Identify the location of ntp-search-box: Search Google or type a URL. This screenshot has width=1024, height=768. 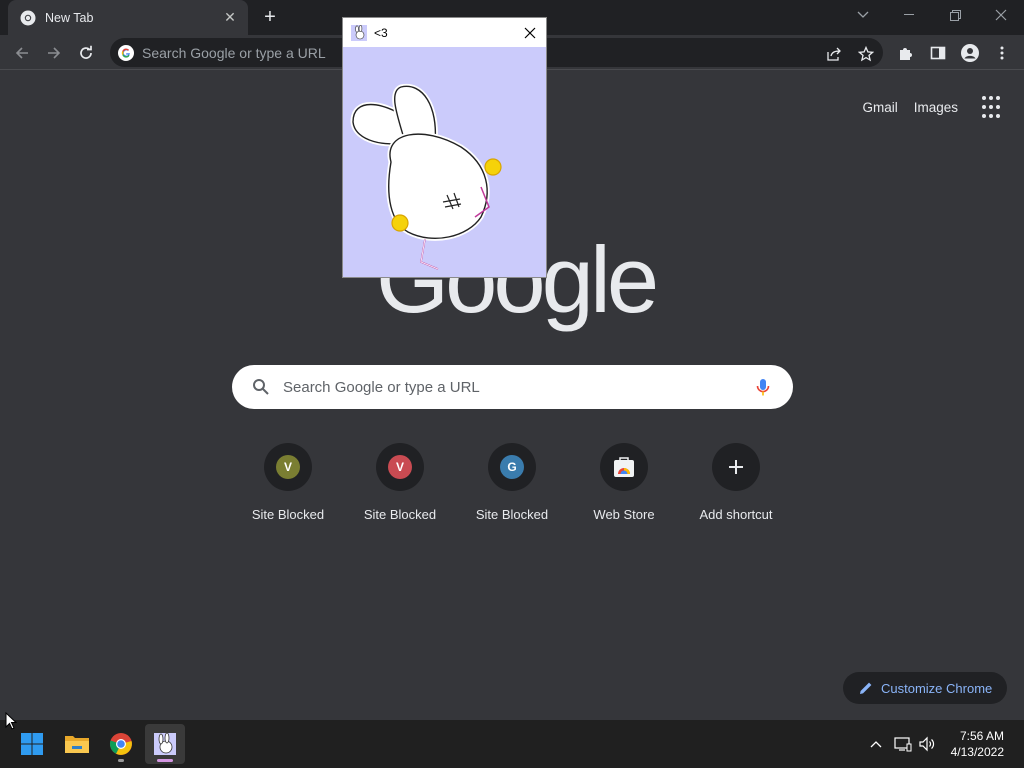
(512, 387).